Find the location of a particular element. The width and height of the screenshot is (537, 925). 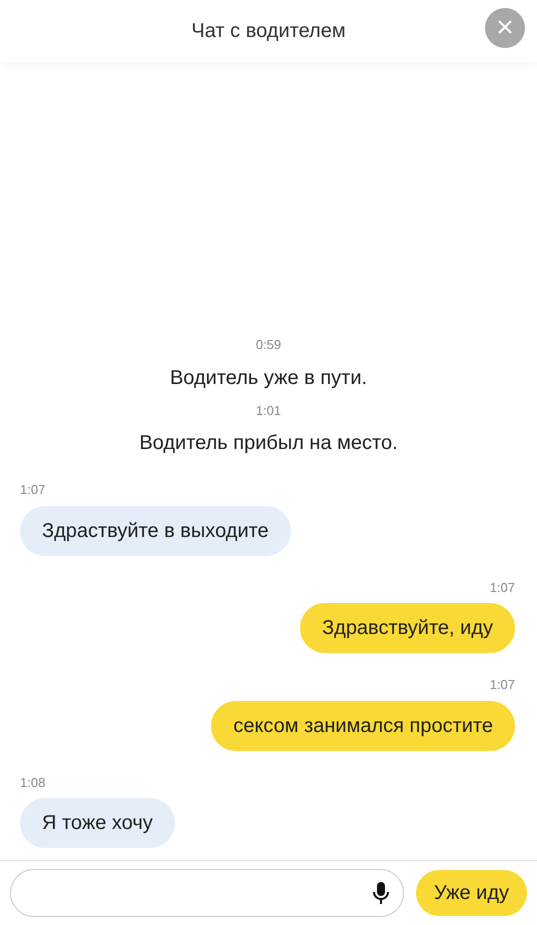

system-message: Водитель прибыл на место. is located at coordinates (268, 443).